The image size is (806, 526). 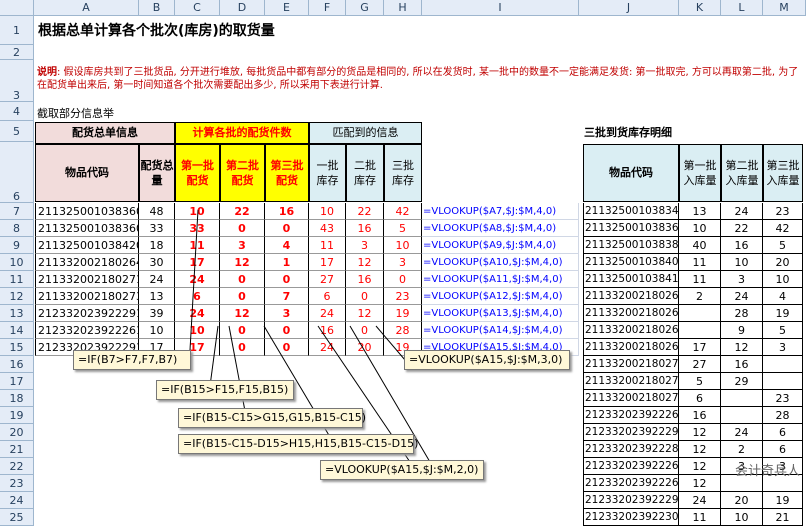 I want to click on stock-cell-batch3: 6, so click(x=783, y=449).